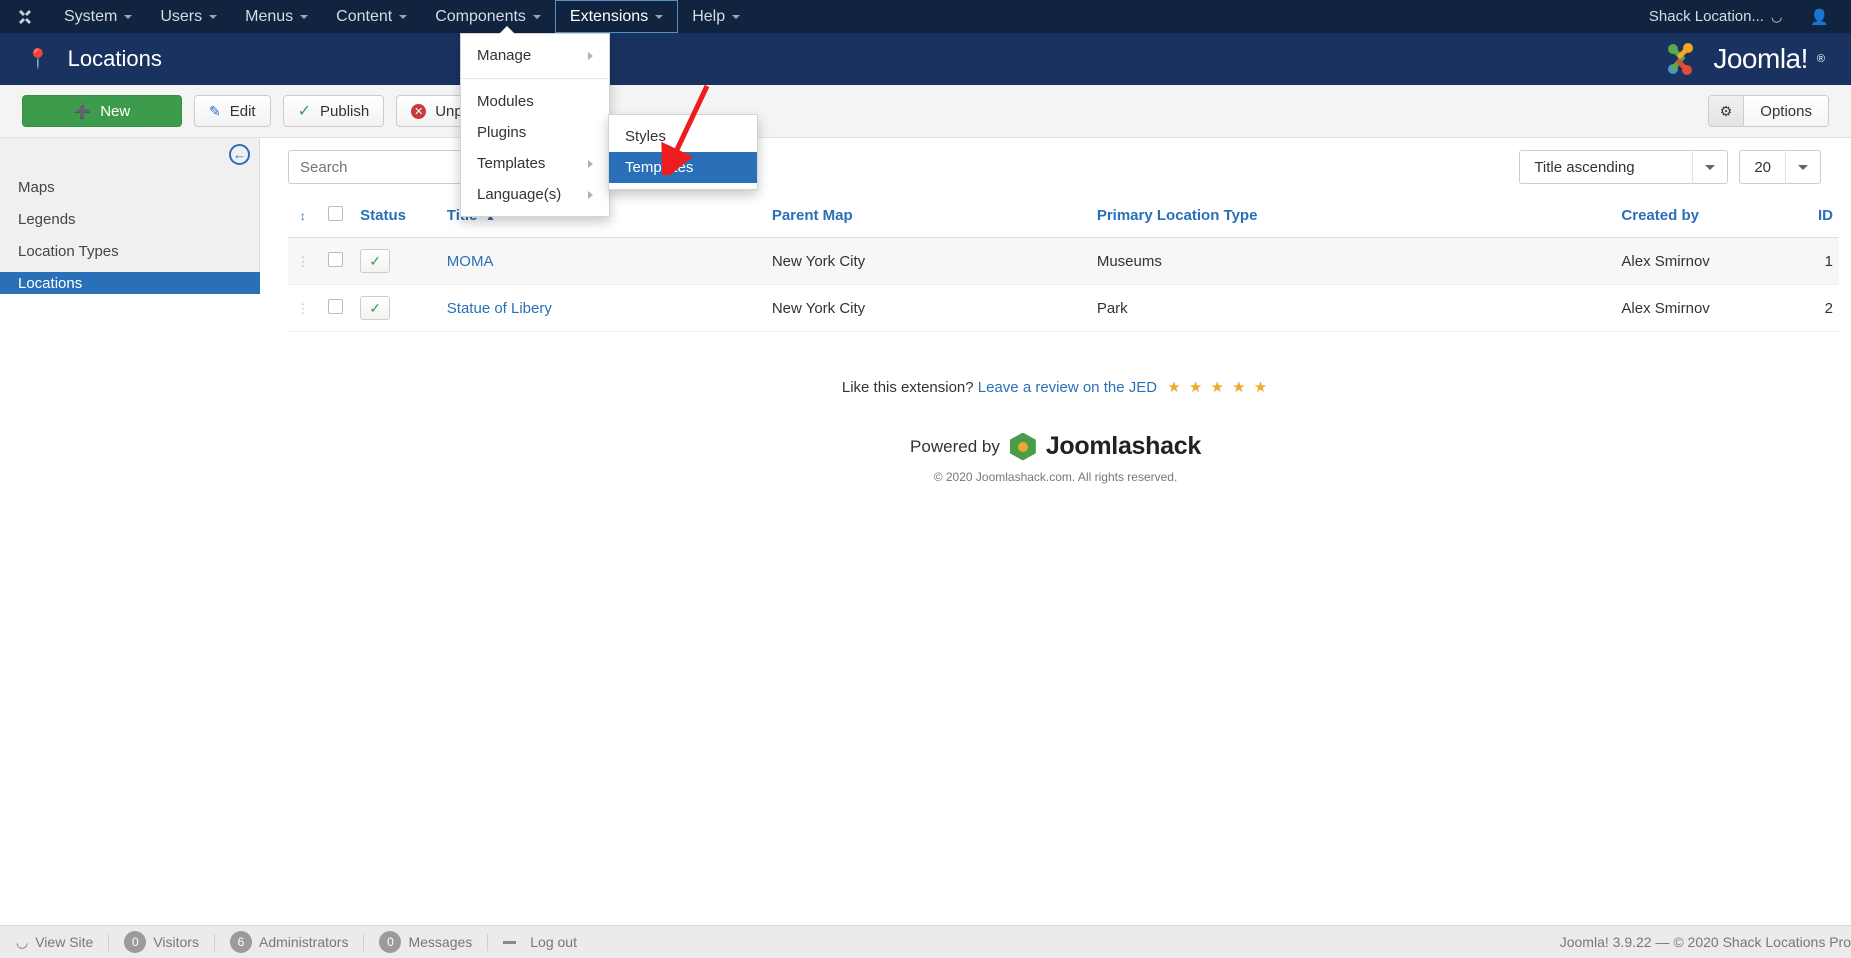  What do you see at coordinates (371, 16) in the screenshot?
I see `menu-content: Content` at bounding box center [371, 16].